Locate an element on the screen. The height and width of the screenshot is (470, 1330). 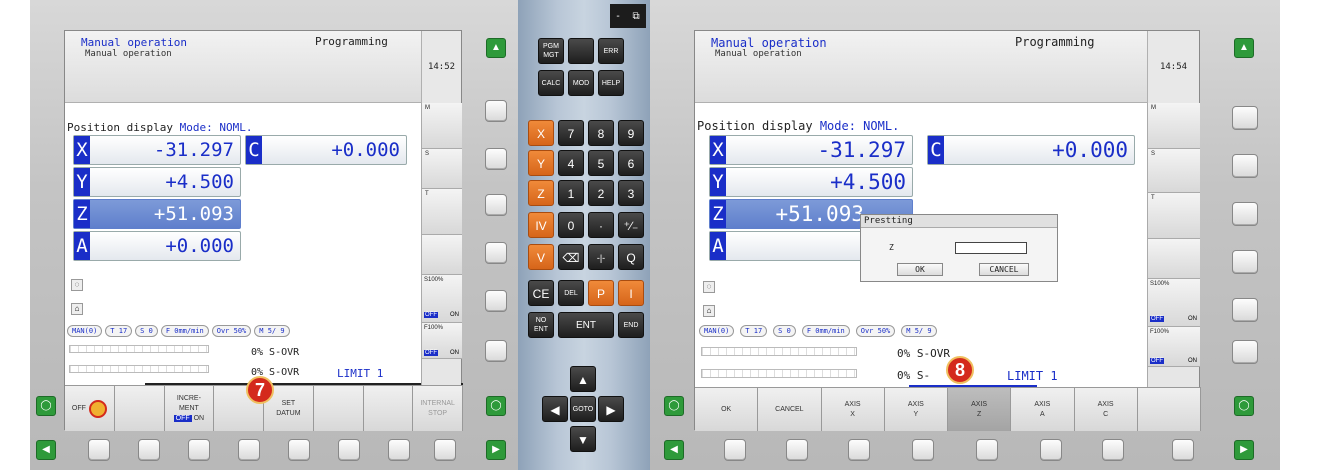
dialog-value-input is located at coordinates (991, 248).